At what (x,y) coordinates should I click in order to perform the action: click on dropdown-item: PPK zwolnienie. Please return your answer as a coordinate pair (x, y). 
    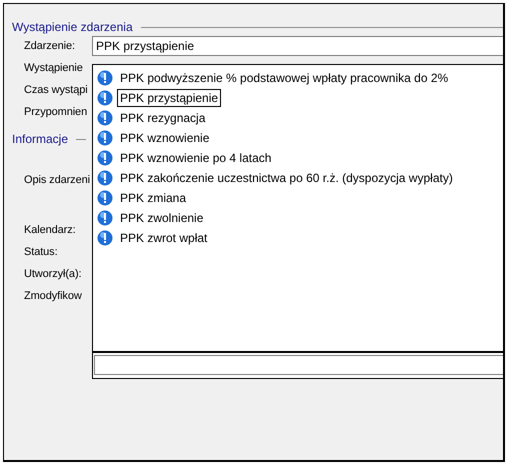
    Looking at the image, I should click on (161, 218).